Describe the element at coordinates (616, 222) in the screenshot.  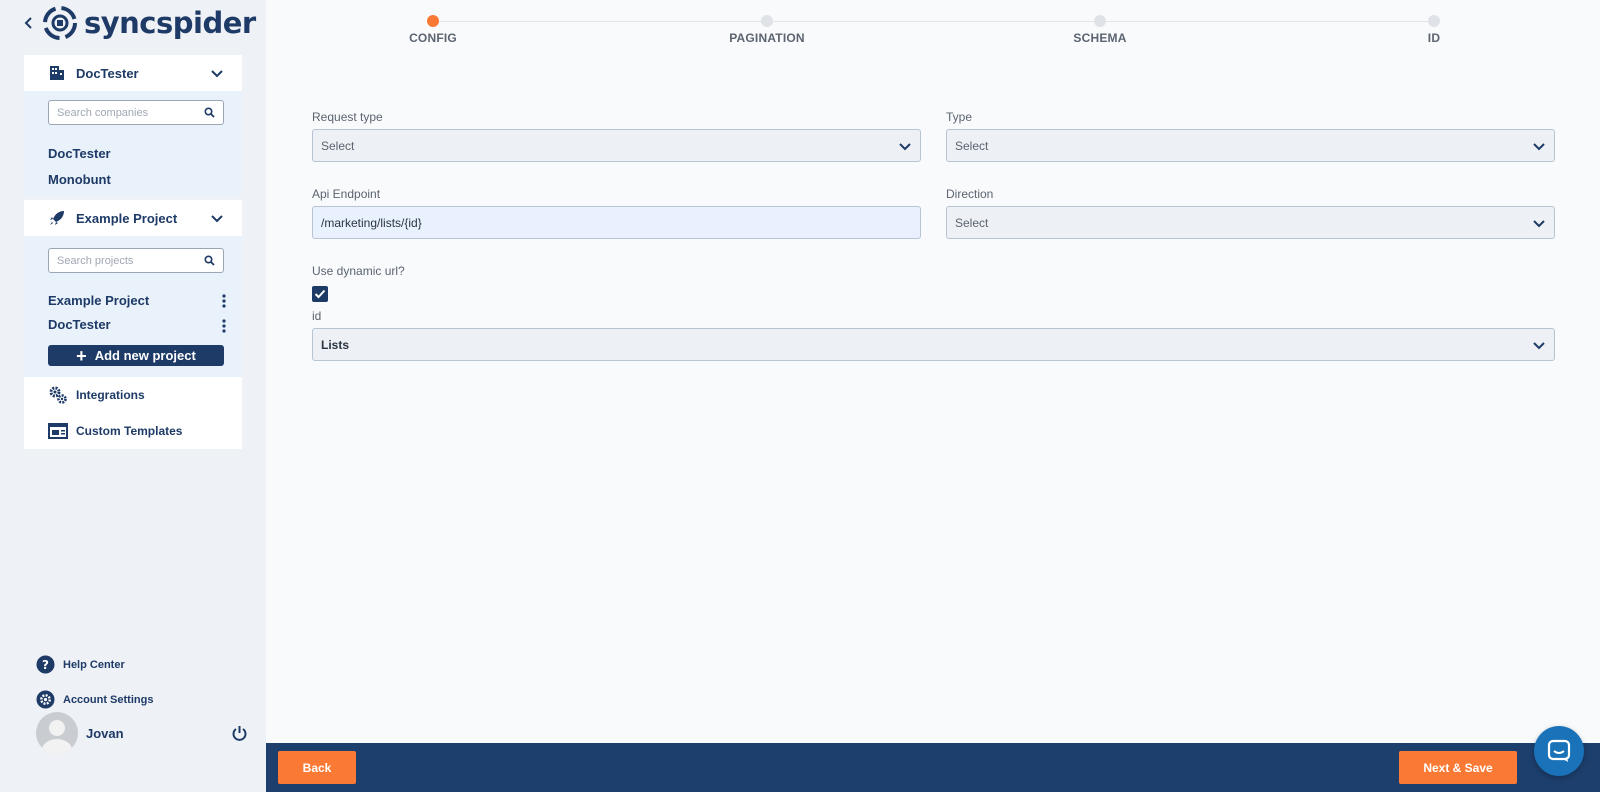
I see `api-endpoint-input` at that location.